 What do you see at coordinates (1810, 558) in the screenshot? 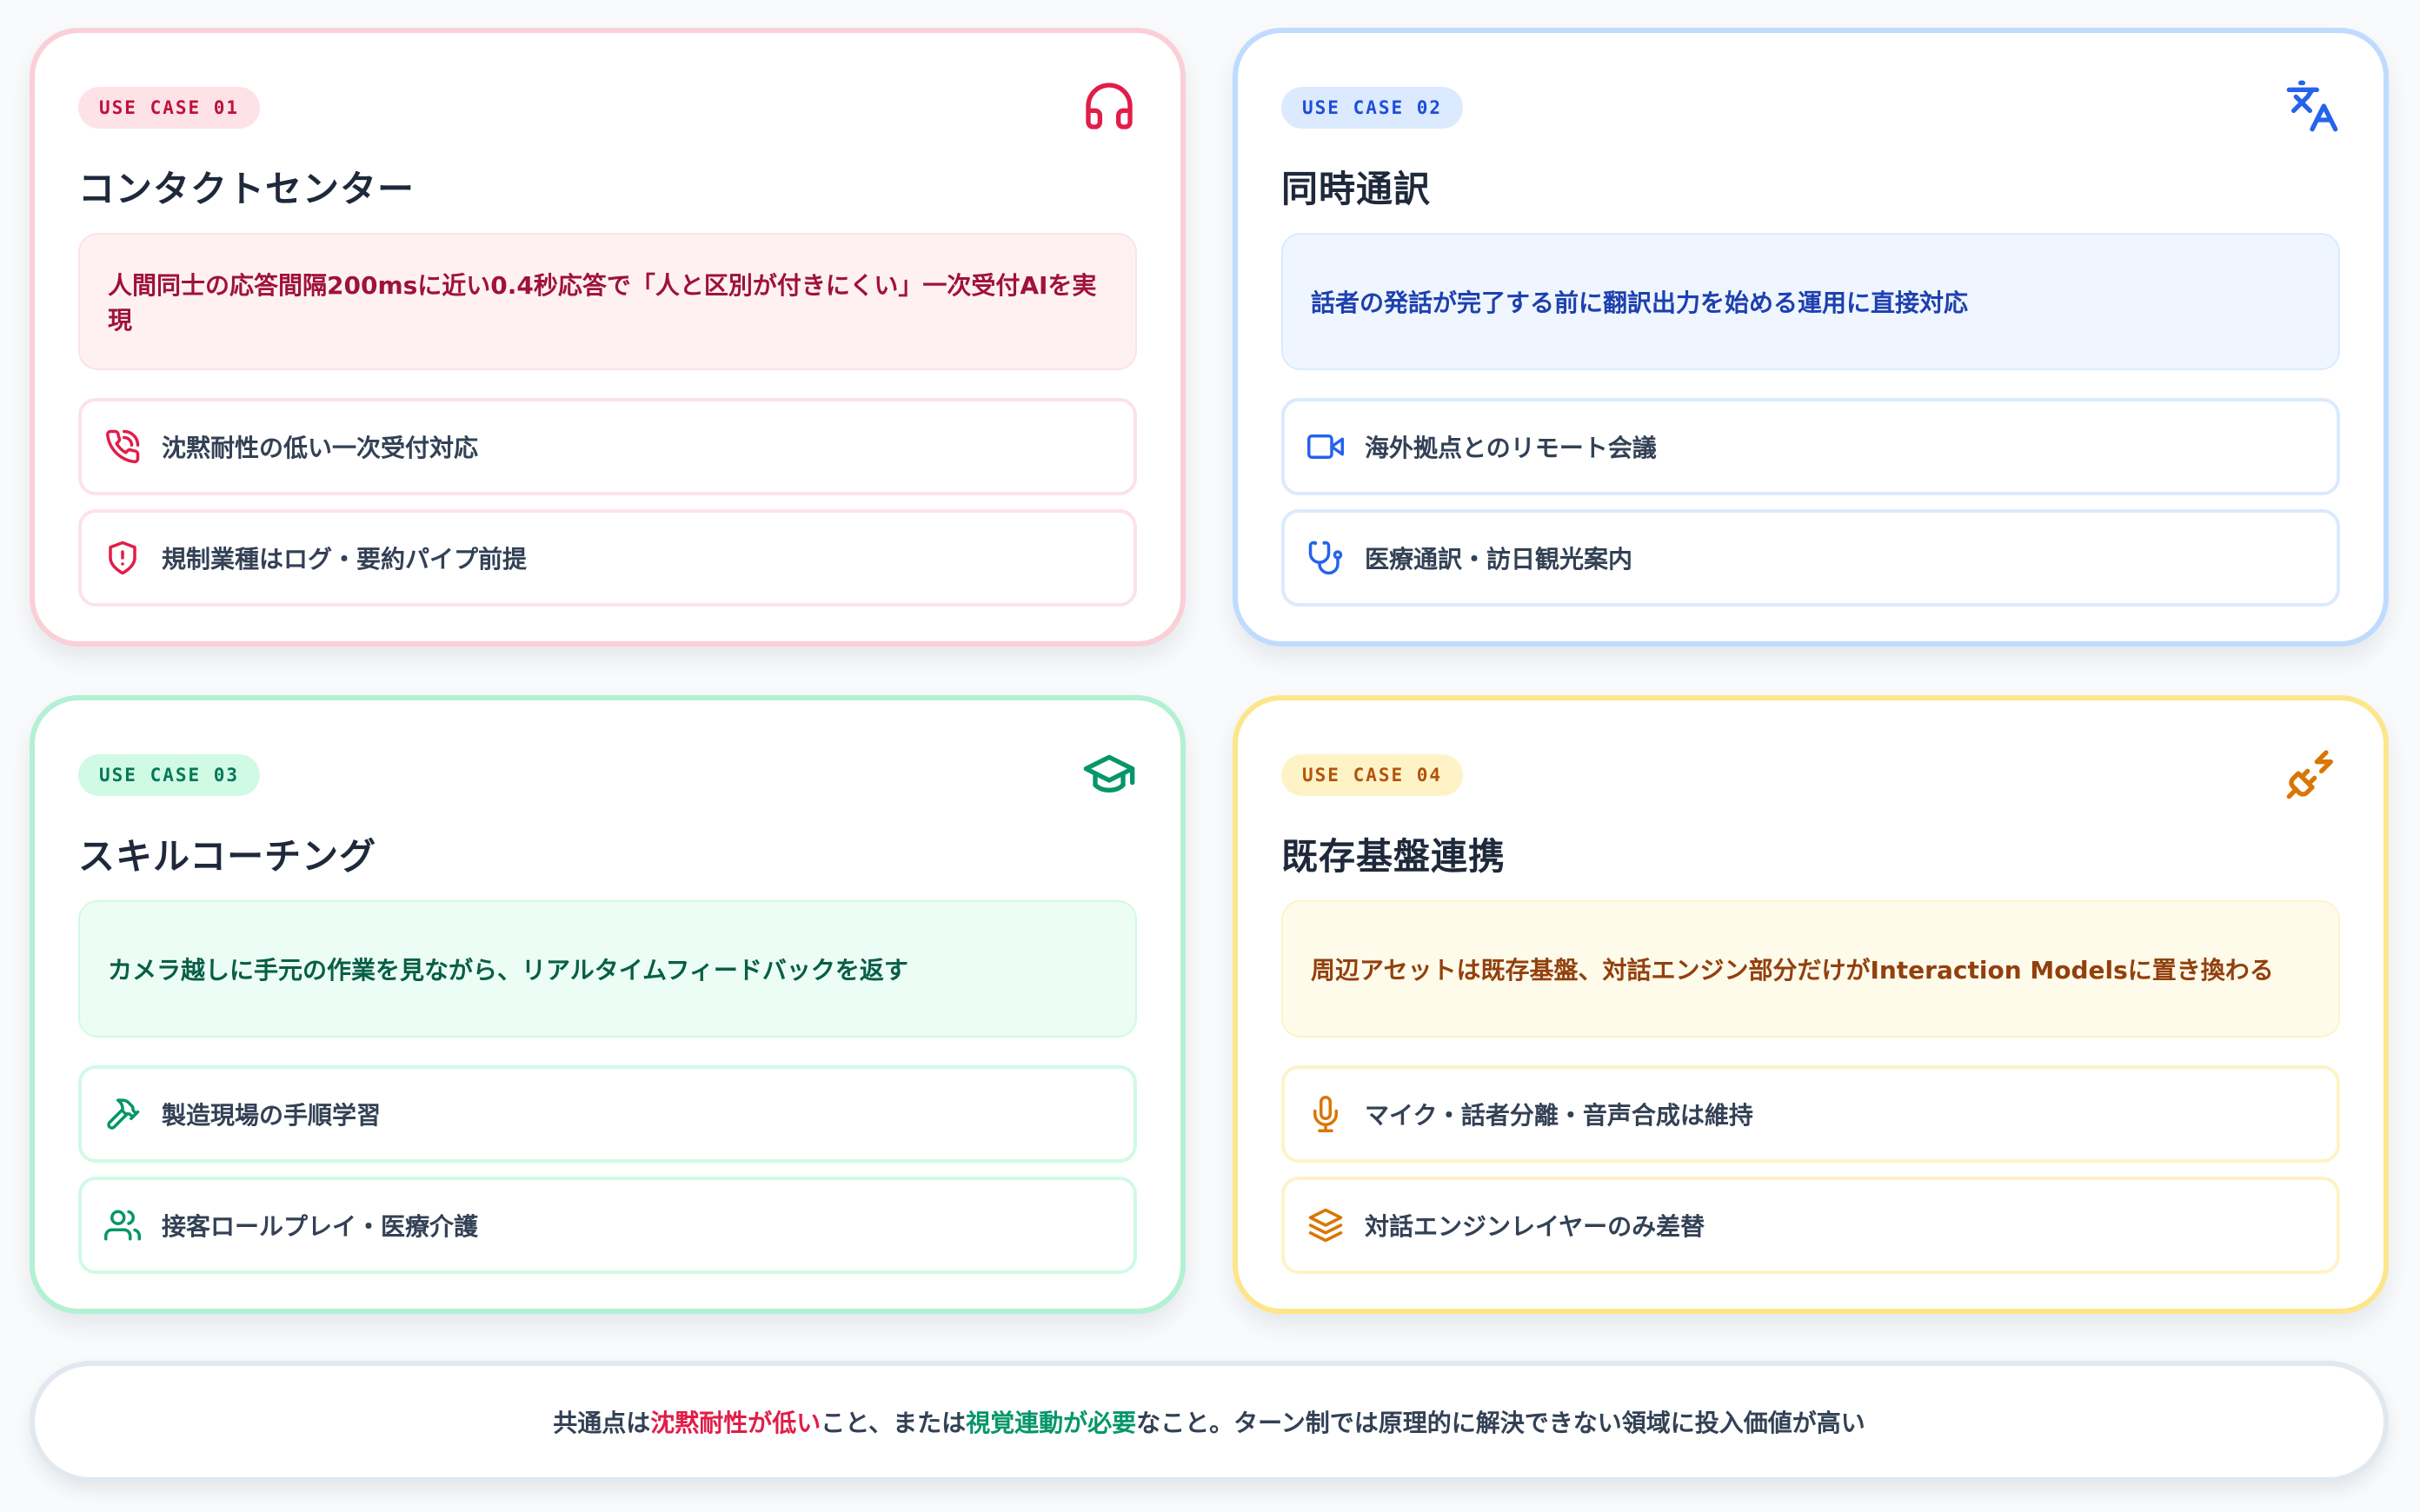
I see `list-item: 医療通訳・訪日観光案内` at bounding box center [1810, 558].